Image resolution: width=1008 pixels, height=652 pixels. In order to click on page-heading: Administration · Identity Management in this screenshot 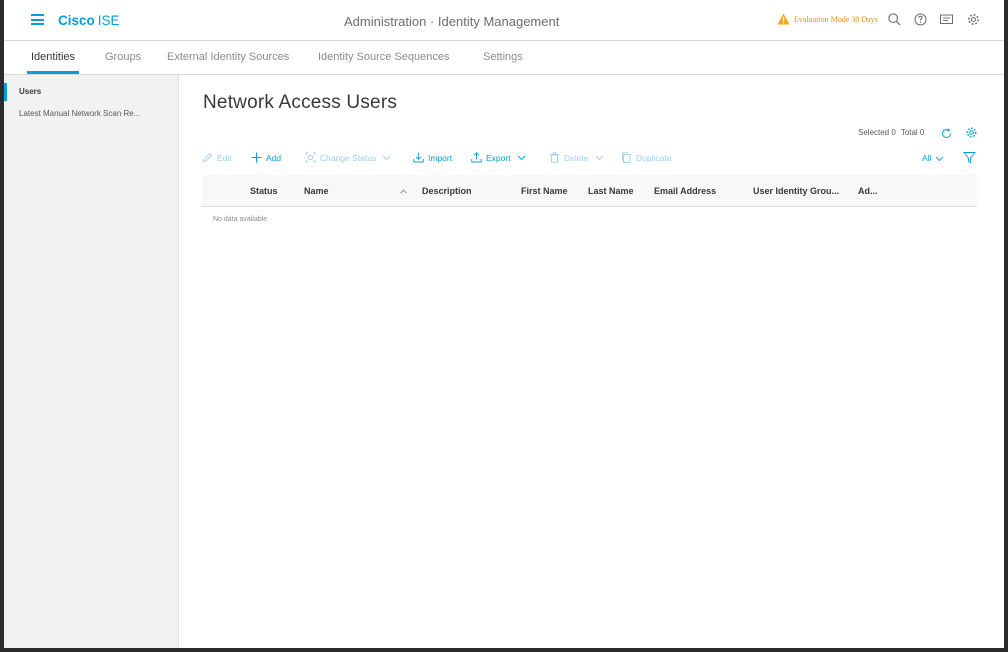, I will do `click(452, 21)`.